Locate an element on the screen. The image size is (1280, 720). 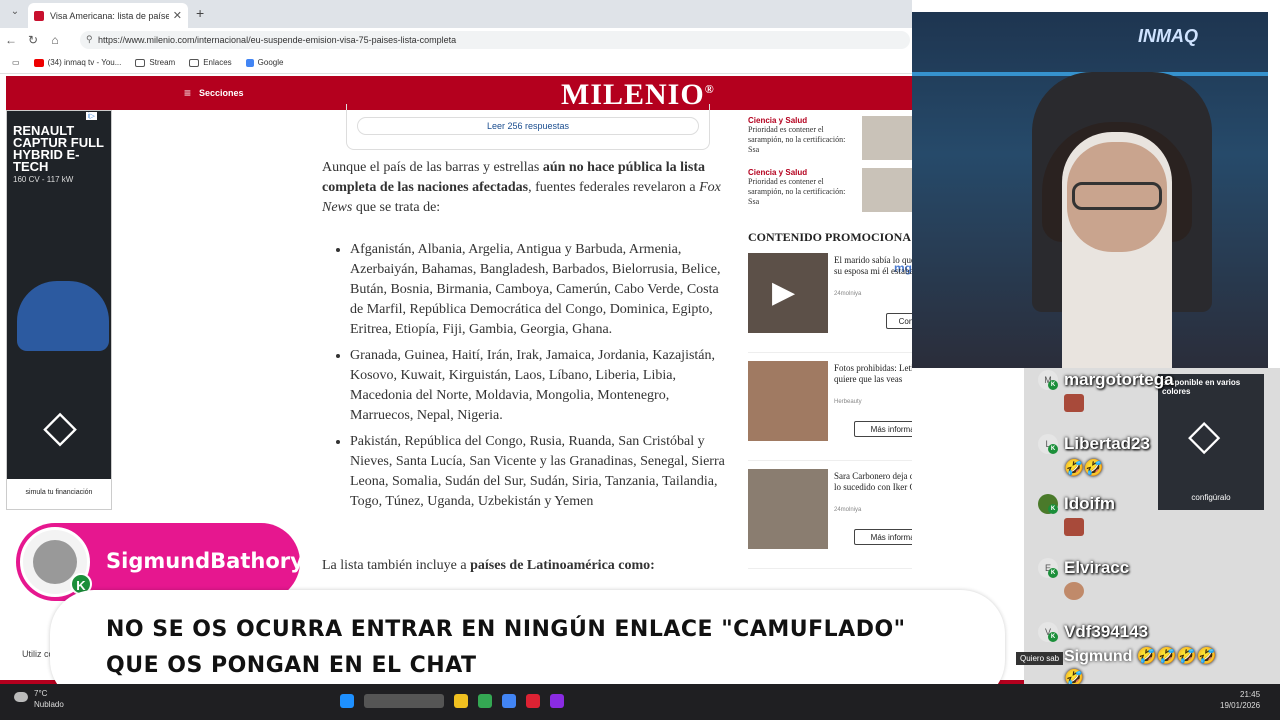
taskbar-apps is located at coordinates (457, 704).